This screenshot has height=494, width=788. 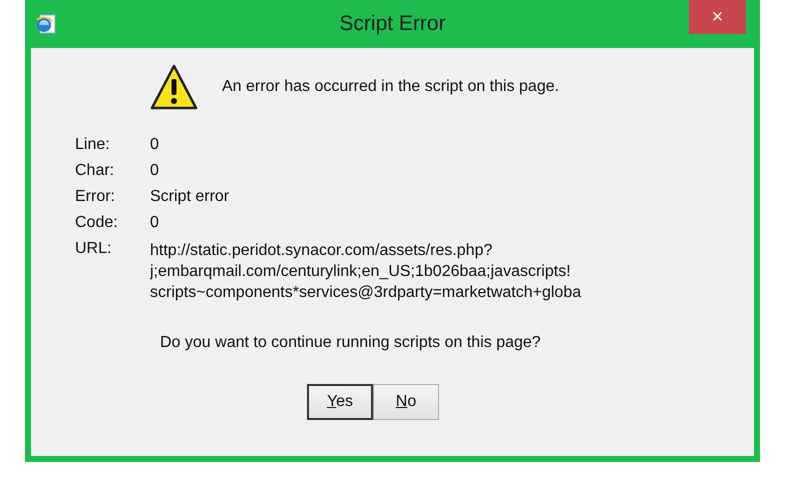 I want to click on dialog-button: Yes, so click(x=340, y=402).